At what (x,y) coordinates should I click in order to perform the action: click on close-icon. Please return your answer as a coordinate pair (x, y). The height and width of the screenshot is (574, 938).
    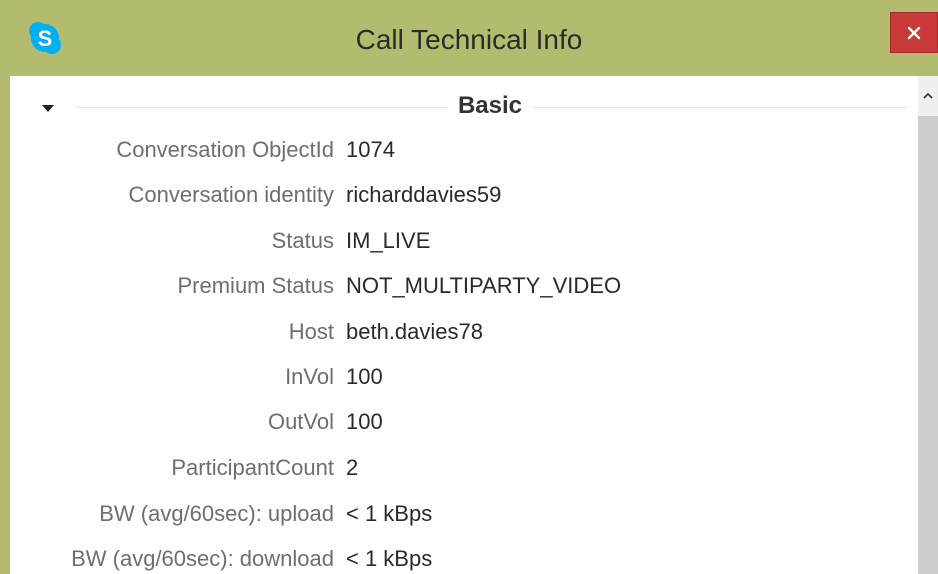
    Looking at the image, I should click on (914, 32).